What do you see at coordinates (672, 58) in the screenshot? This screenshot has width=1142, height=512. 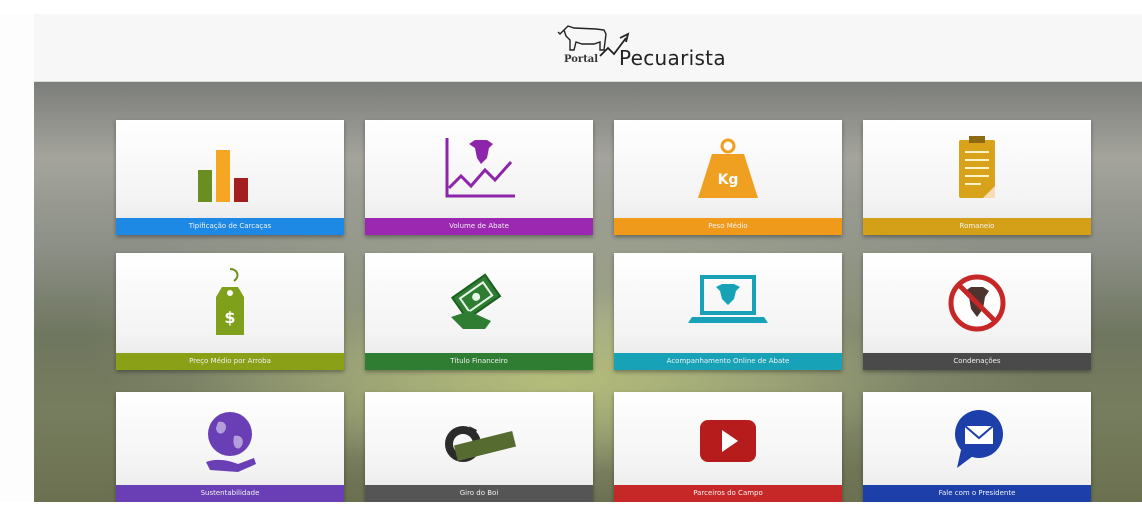 I see `logo-title: Pecuarista` at bounding box center [672, 58].